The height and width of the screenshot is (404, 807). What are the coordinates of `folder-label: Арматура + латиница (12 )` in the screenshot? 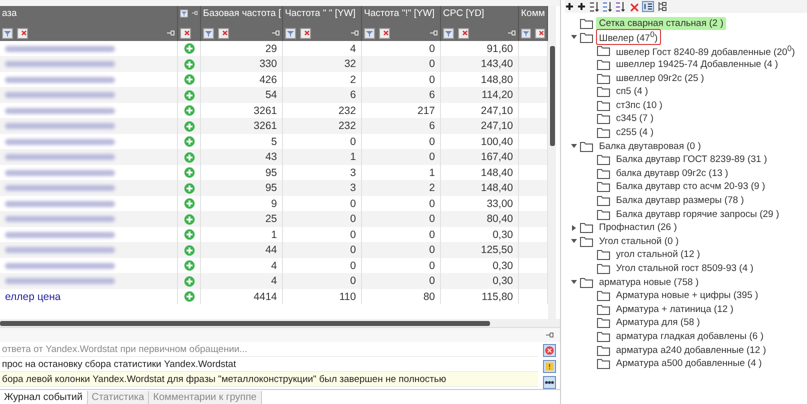 It's located at (674, 309).